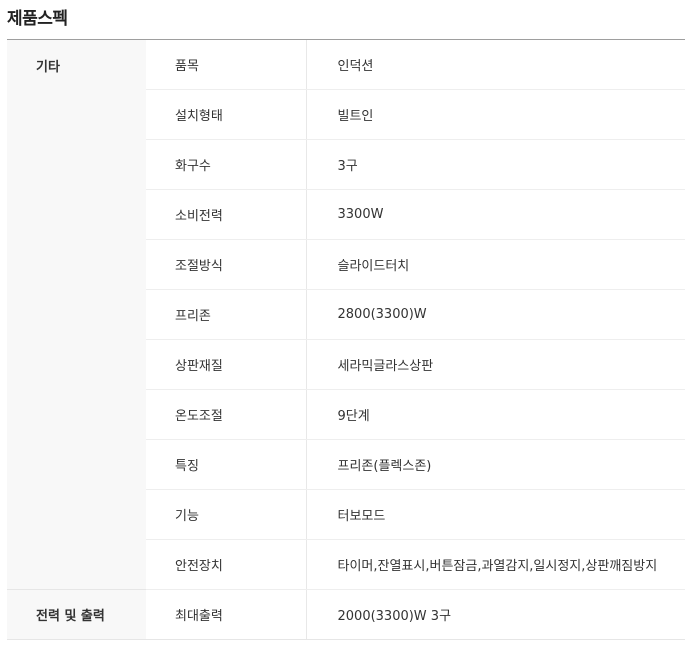 The height and width of the screenshot is (651, 685). I want to click on spec-value: 인덕션, so click(495, 65).